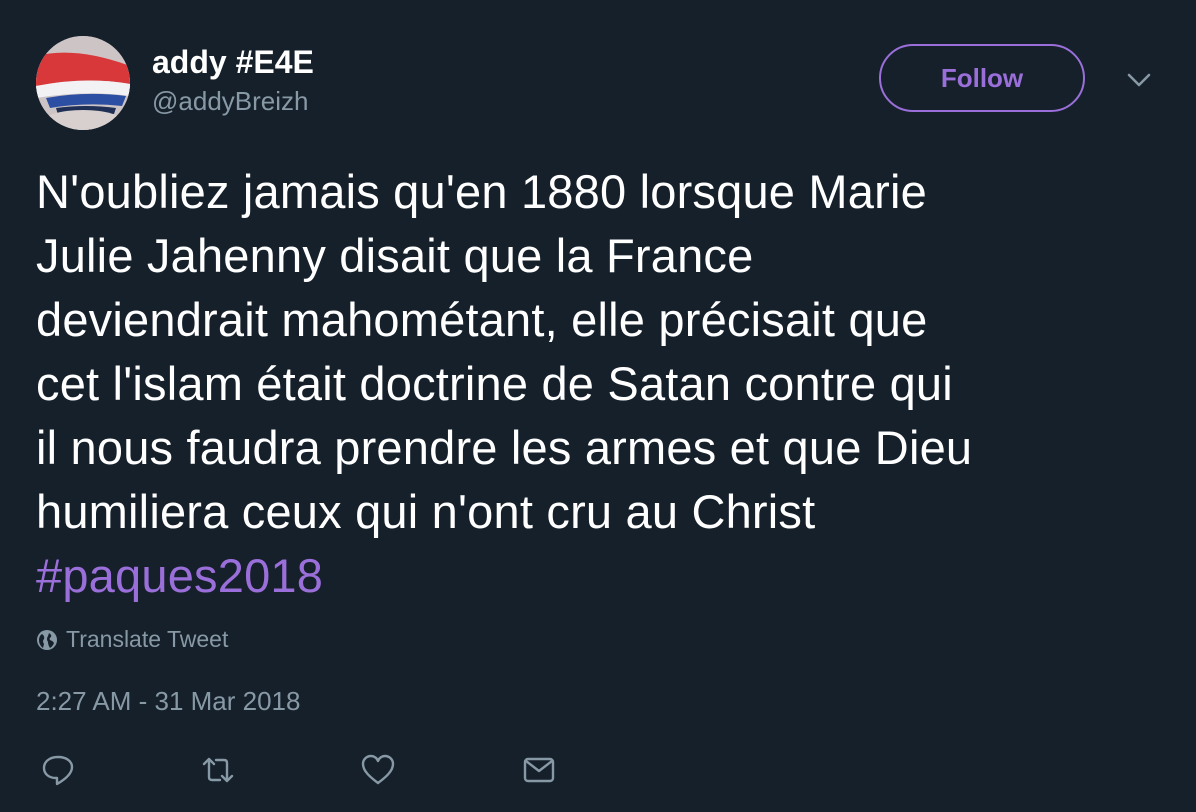  Describe the element at coordinates (426, 511) in the screenshot. I see `tweet-text-line: humiliera ceux qui n'ont cru au Christ` at that location.